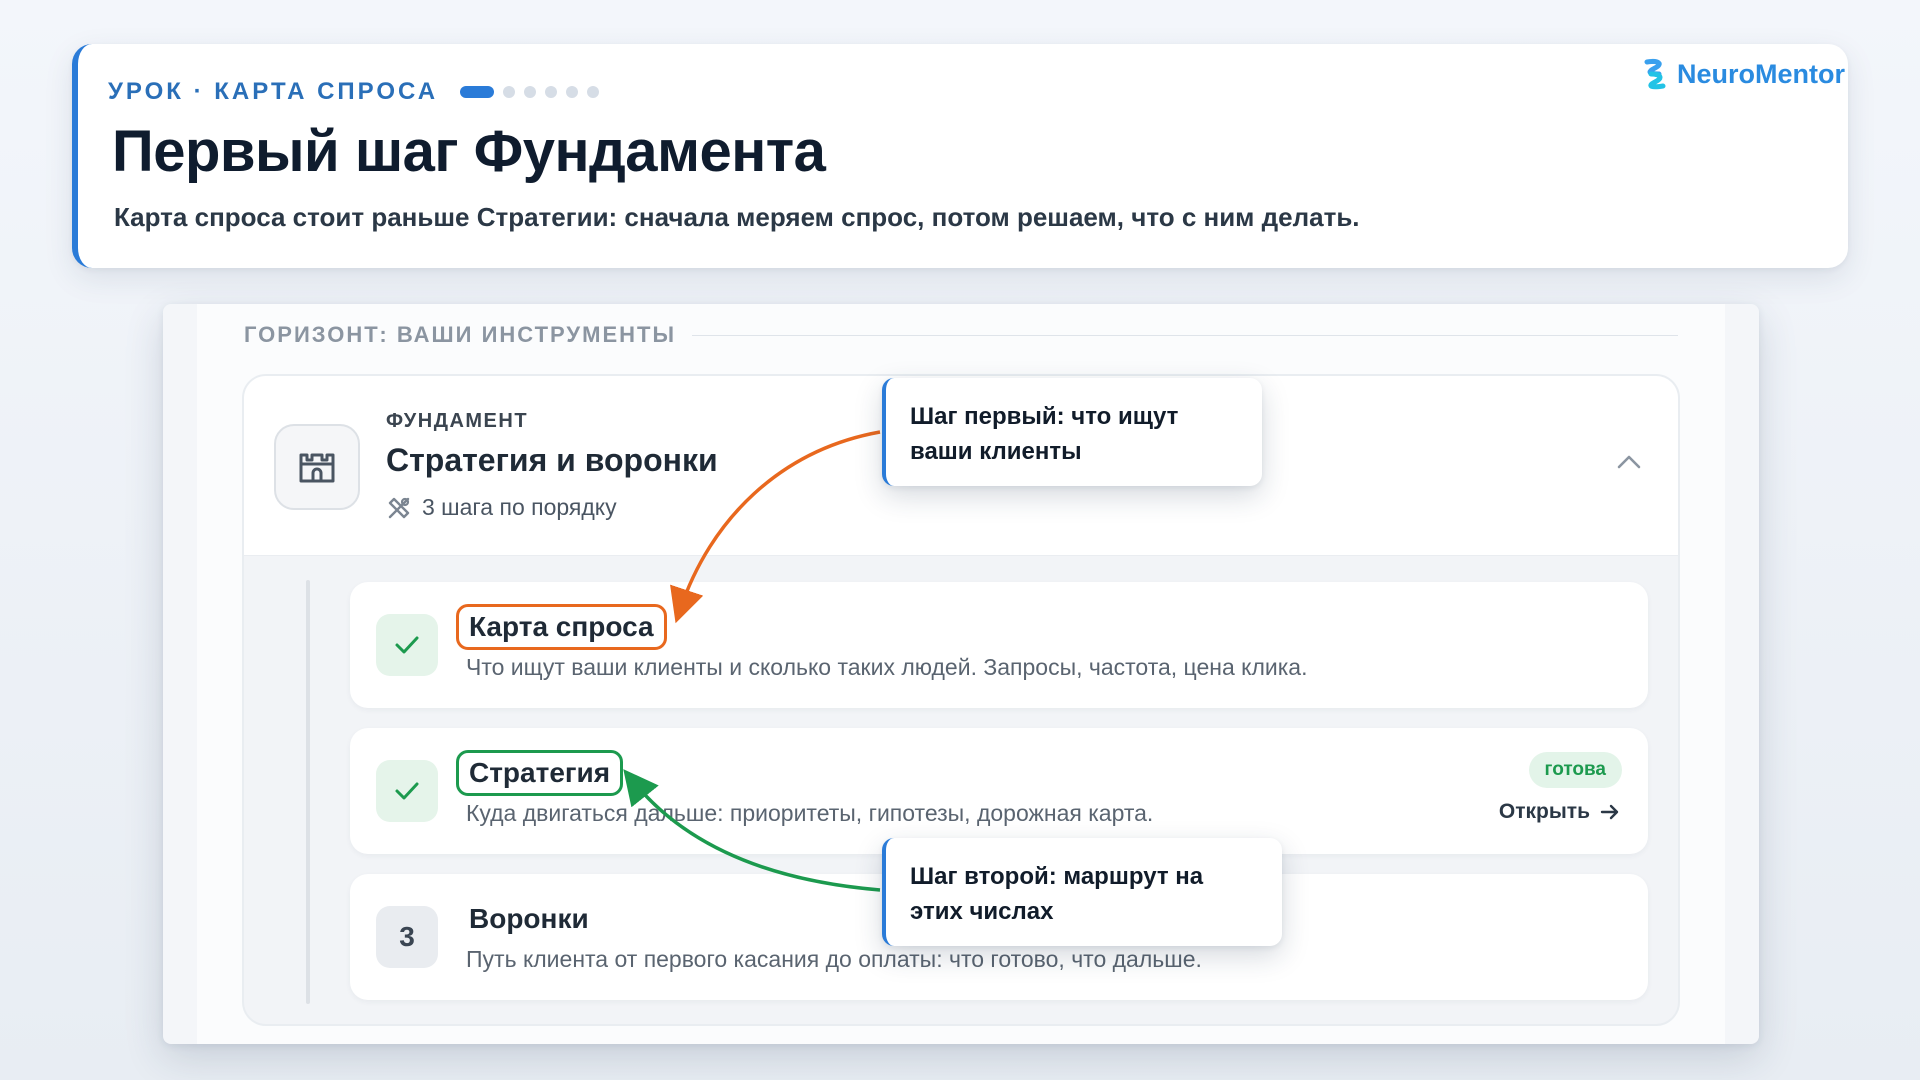  I want to click on castle-icon, so click(317, 468).